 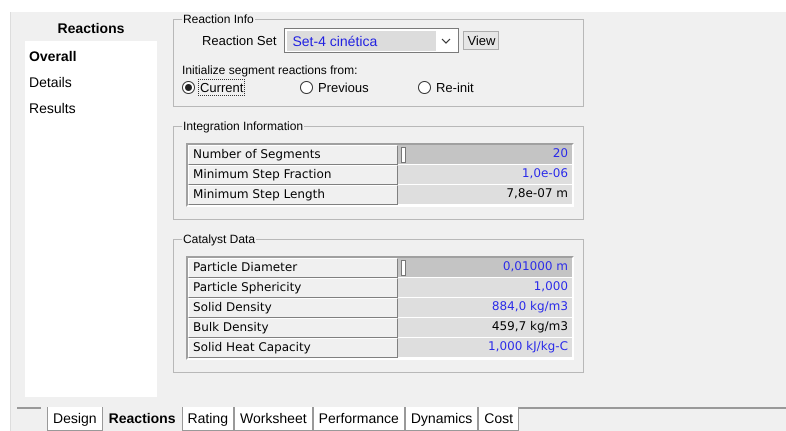 I want to click on property-cell: Particle Diameter, so click(x=293, y=268).